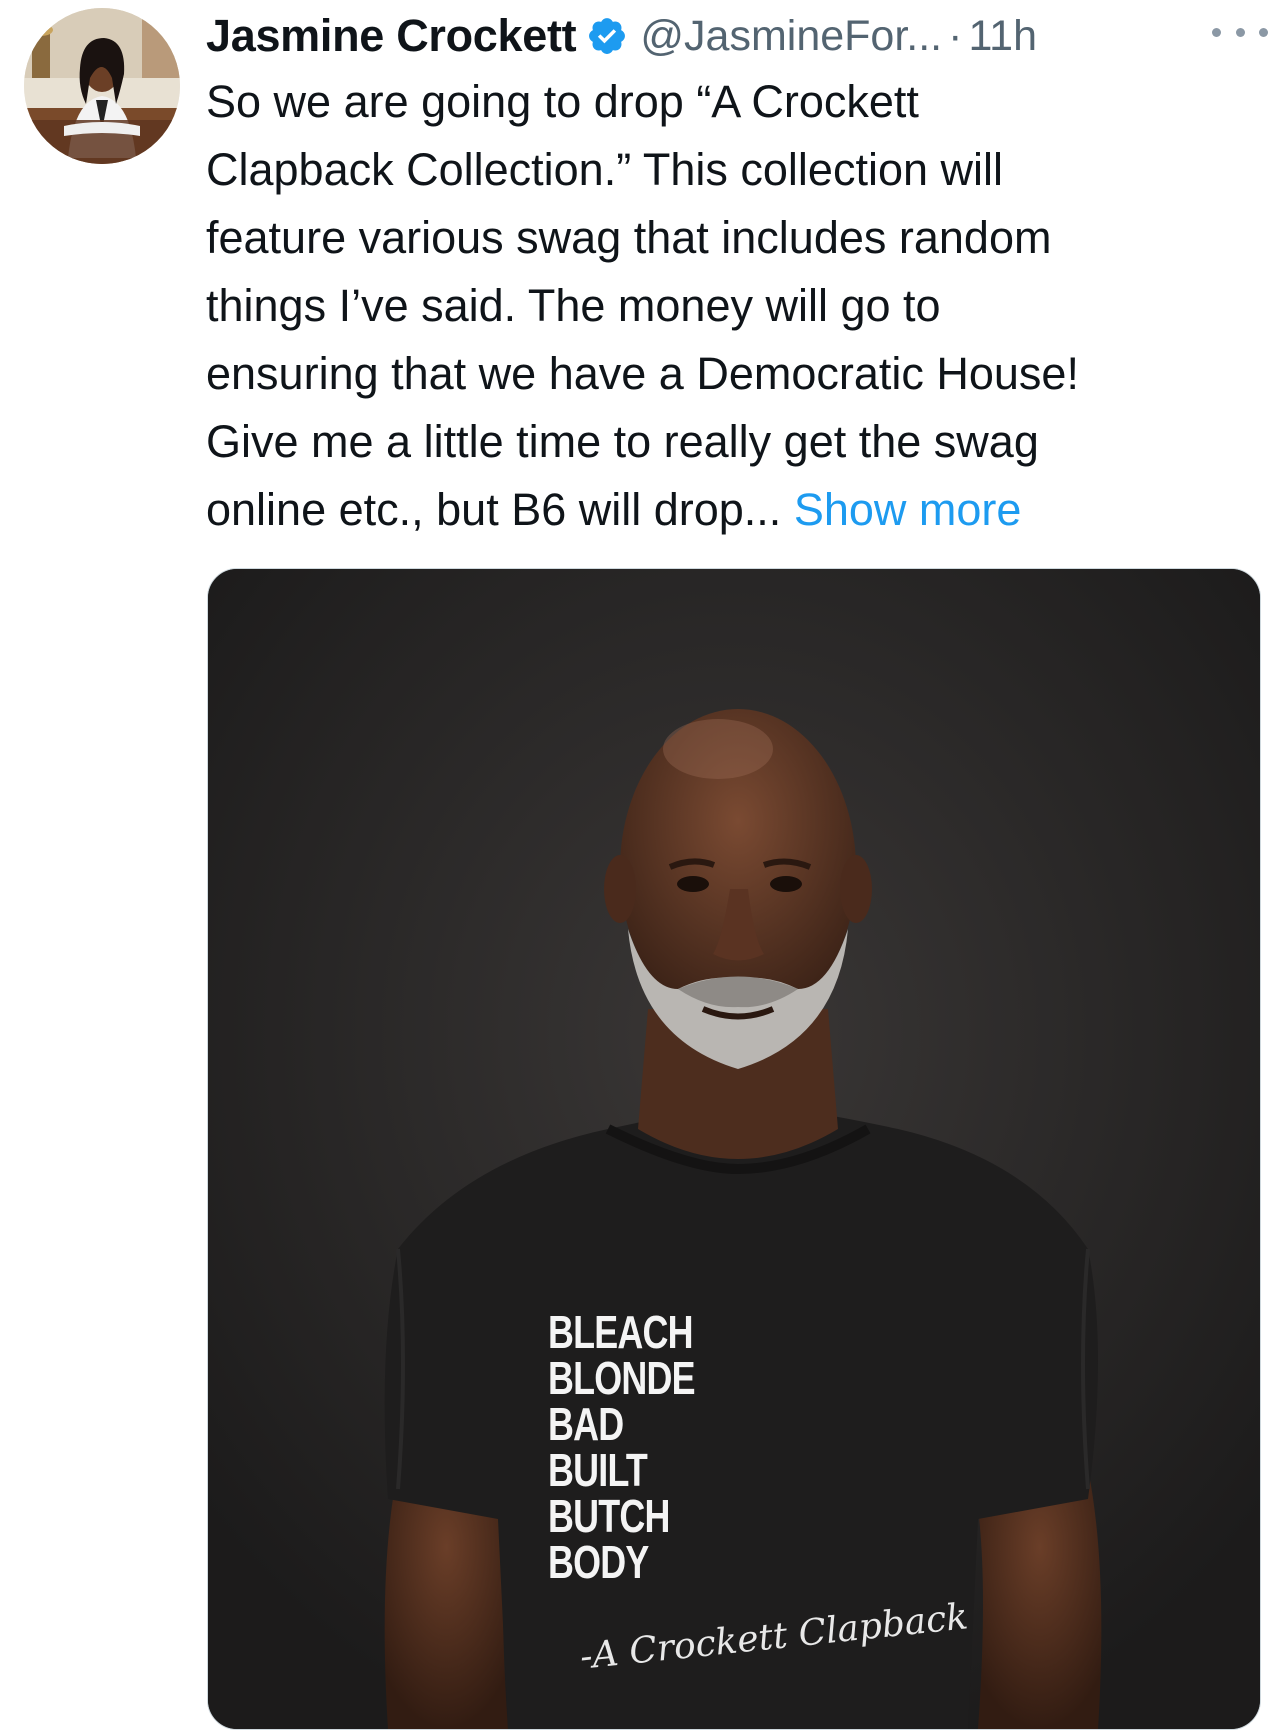  I want to click on shirt-line: BAD, so click(586, 1424).